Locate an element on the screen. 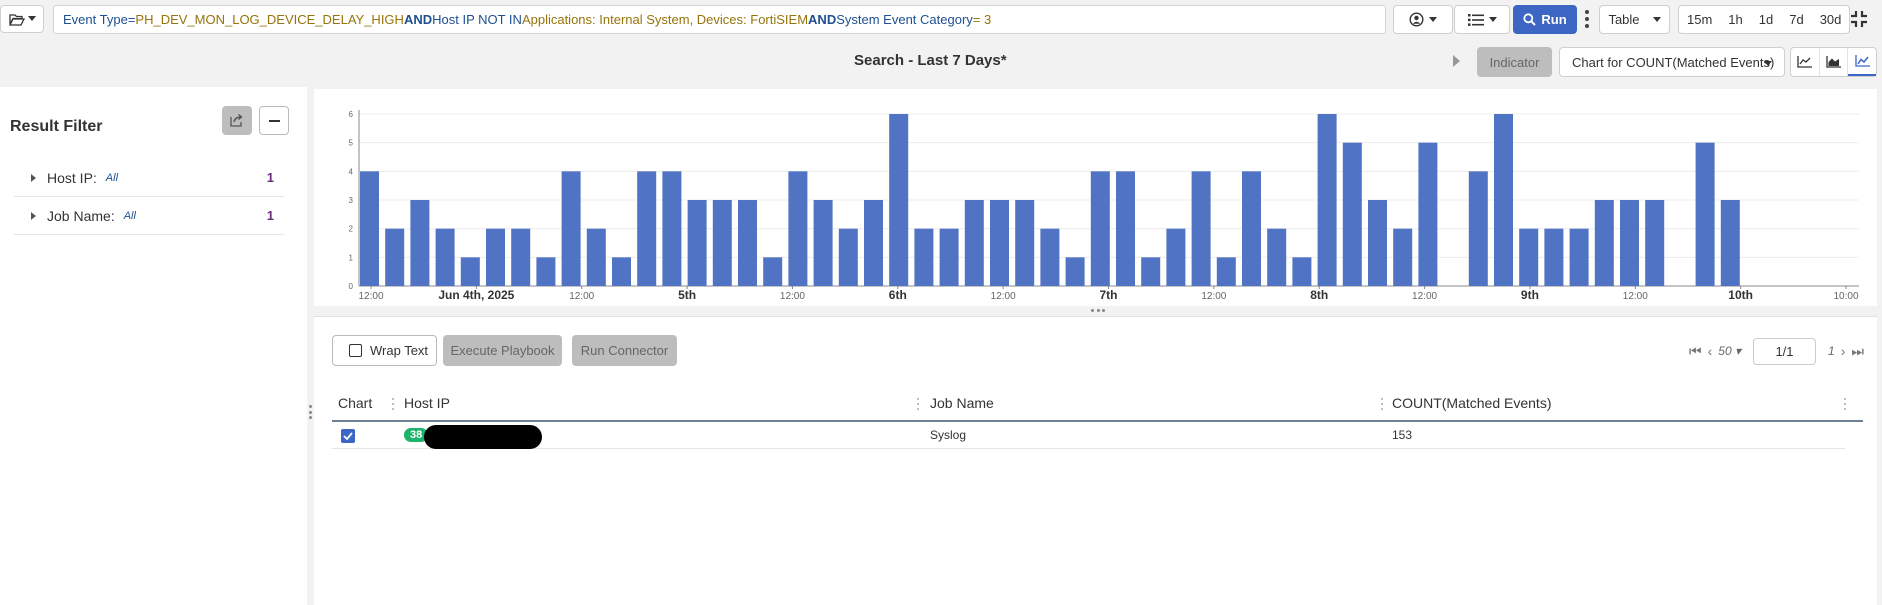  caret-right-icon is located at coordinates (33, 177).